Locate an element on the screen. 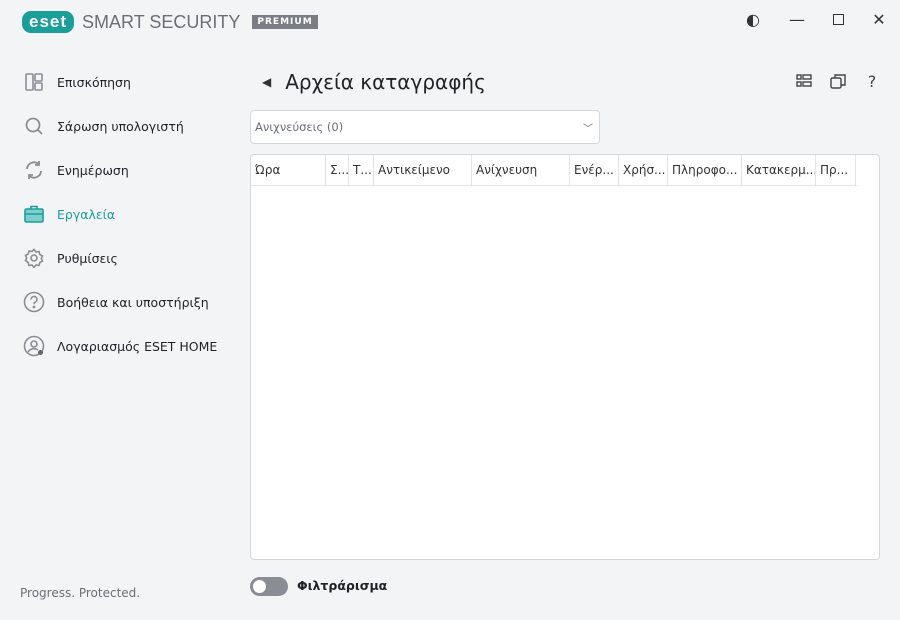 This screenshot has width=900, height=620. sidebar-item-update: Ενημέρωση is located at coordinates (115, 170).